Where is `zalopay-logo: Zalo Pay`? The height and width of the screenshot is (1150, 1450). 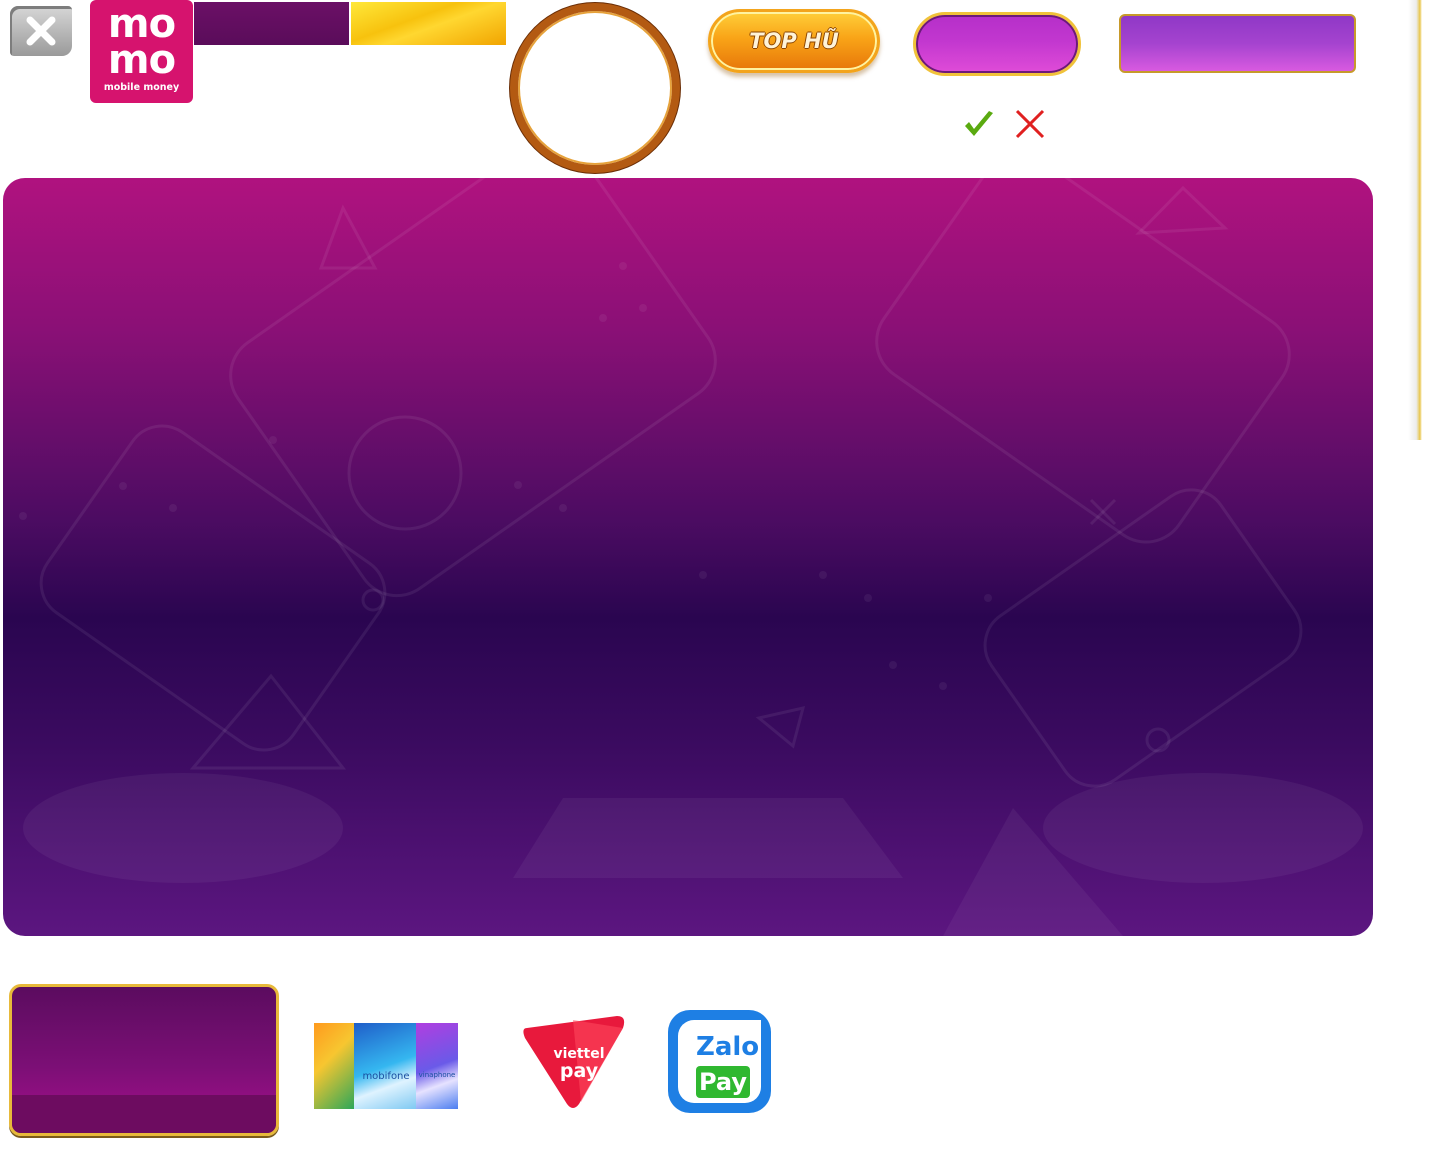 zalopay-logo: Zalo Pay is located at coordinates (719, 1061).